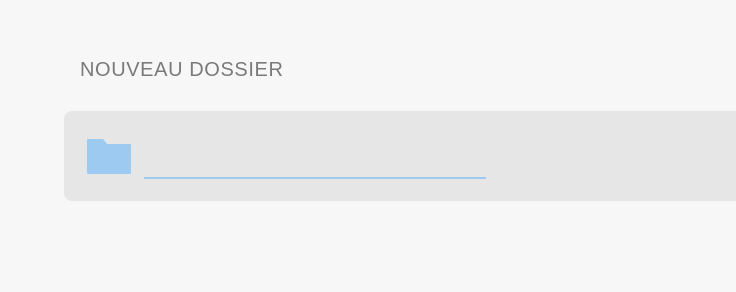  Describe the element at coordinates (109, 155) in the screenshot. I see `folder-icon` at that location.